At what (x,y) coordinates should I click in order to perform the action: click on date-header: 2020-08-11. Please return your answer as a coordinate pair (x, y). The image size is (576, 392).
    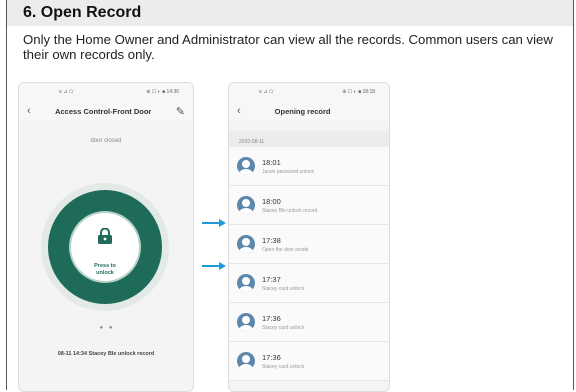
    Looking at the image, I should click on (309, 139).